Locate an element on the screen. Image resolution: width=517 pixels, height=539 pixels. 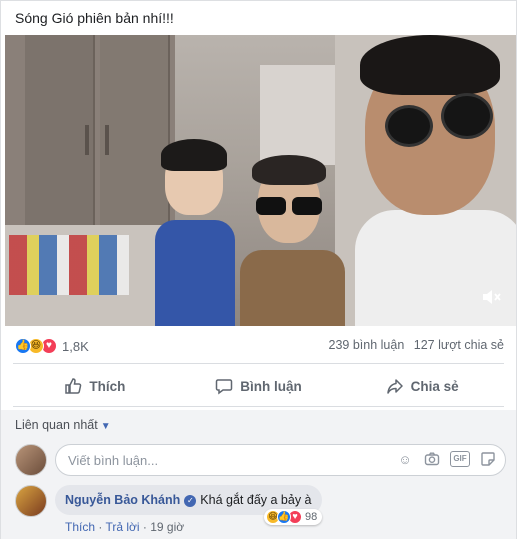
reactions-summary: 👍 😆 ♥ 1,8K is located at coordinates (52, 346).